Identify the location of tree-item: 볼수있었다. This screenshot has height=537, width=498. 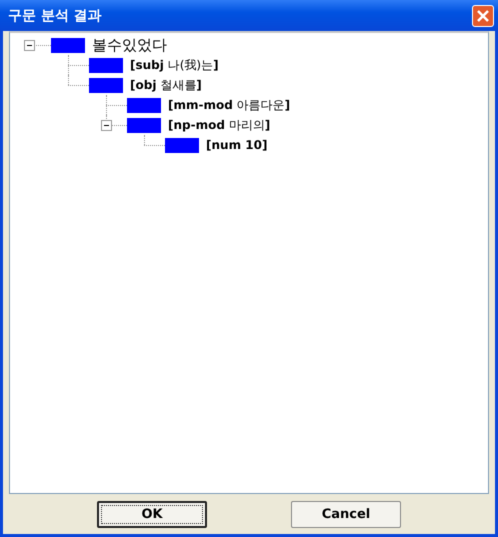
(129, 45).